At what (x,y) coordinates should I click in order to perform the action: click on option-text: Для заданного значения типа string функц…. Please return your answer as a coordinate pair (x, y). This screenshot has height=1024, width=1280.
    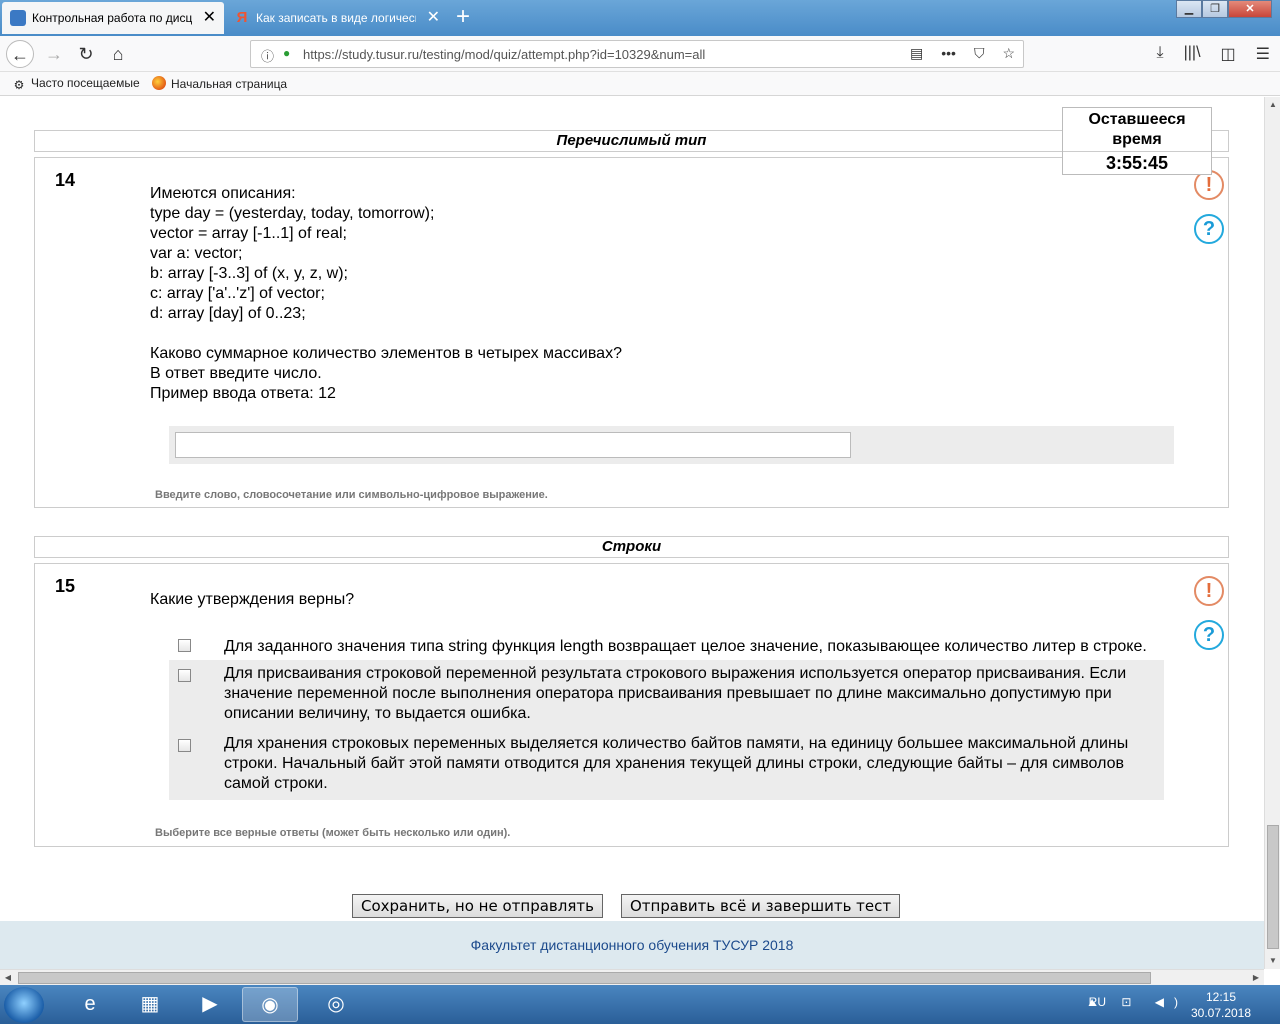
    Looking at the image, I should click on (685, 646).